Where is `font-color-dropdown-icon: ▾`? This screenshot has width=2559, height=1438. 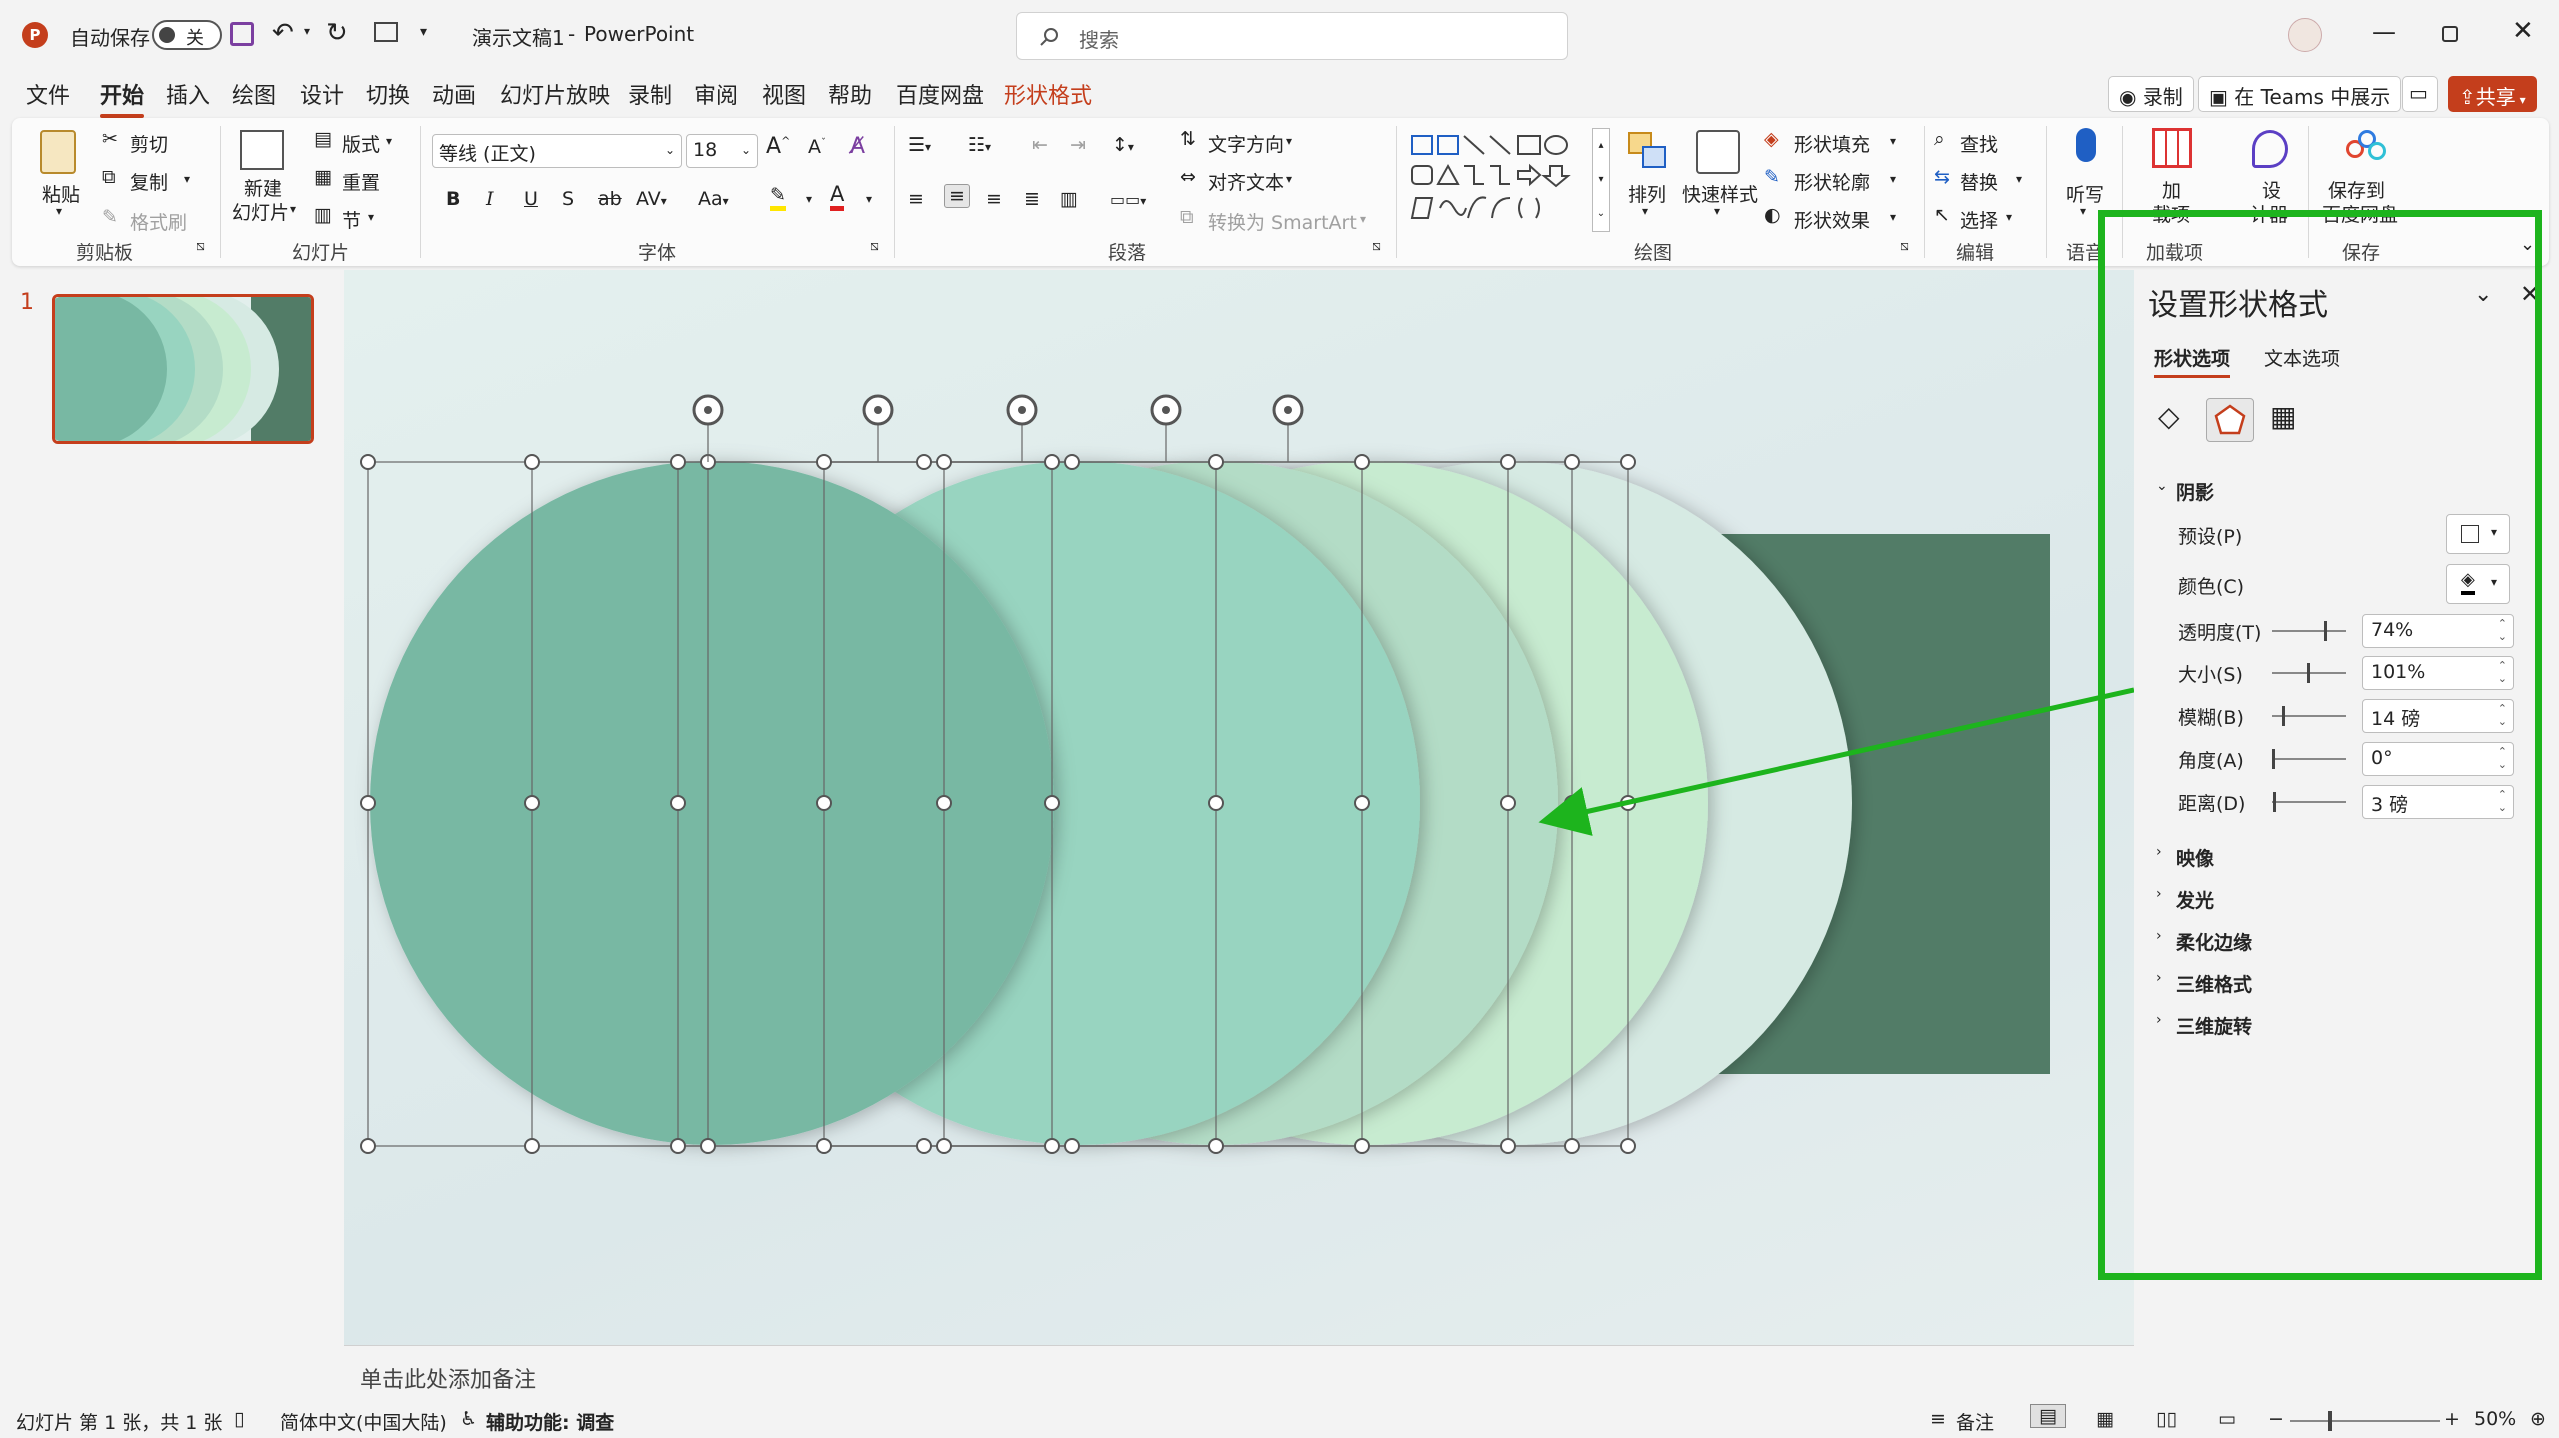 font-color-dropdown-icon: ▾ is located at coordinates (869, 199).